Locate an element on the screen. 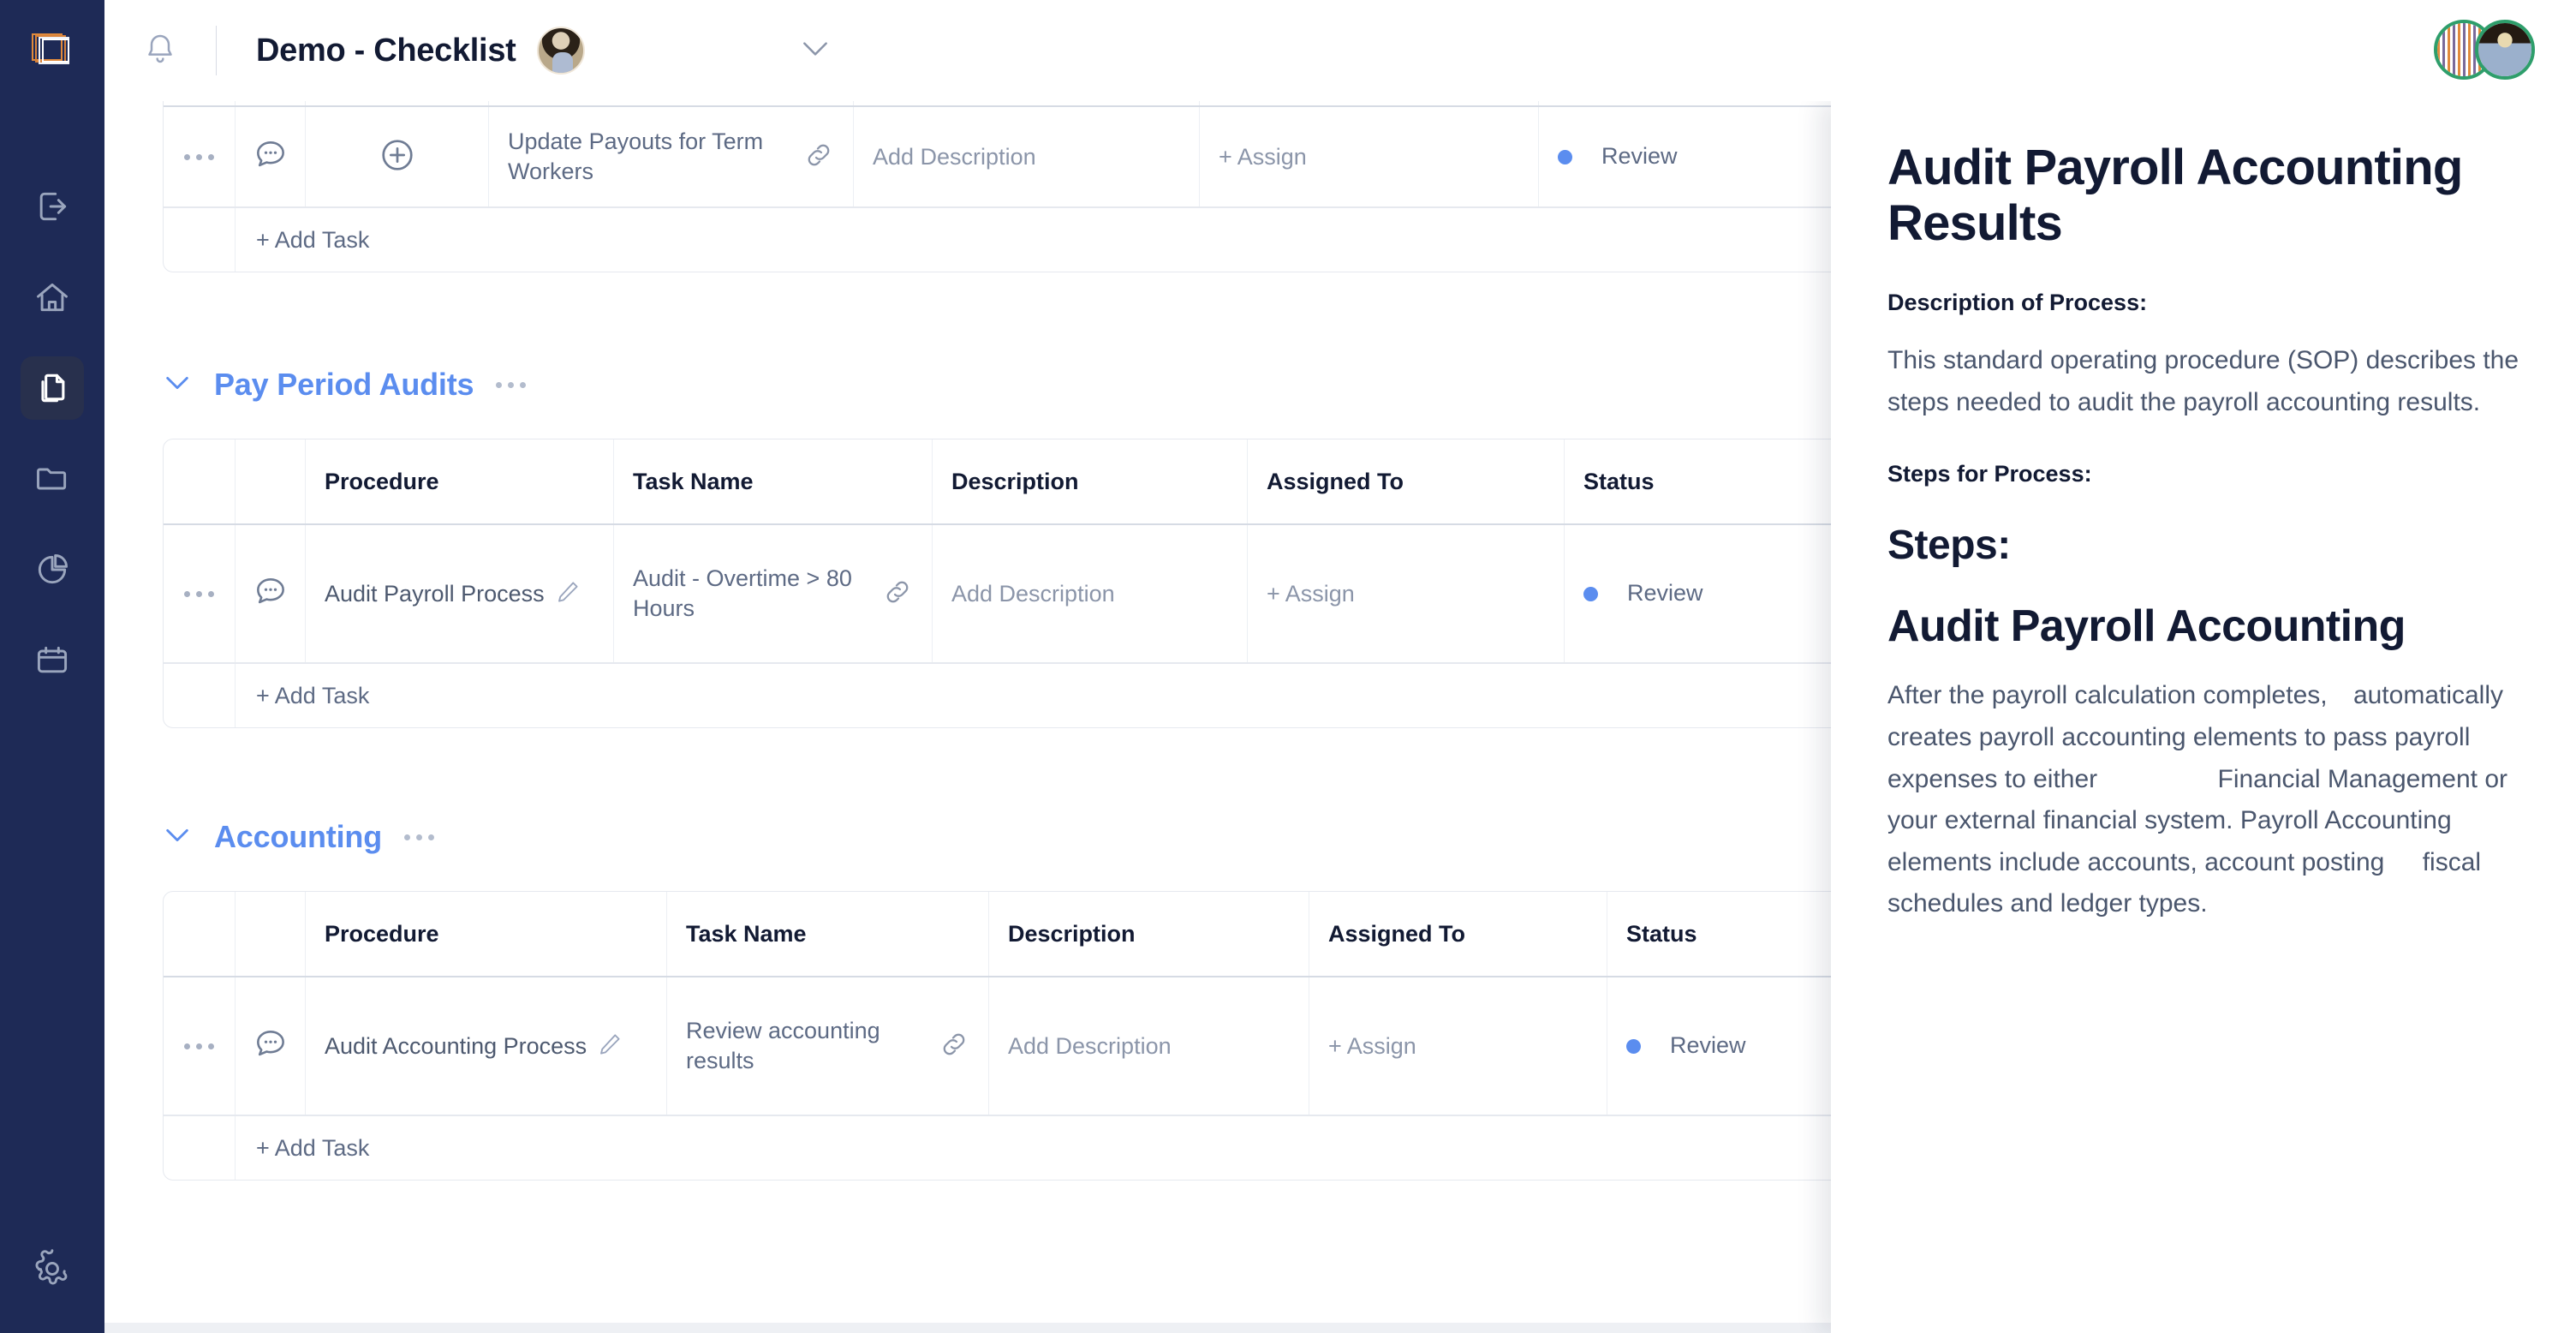 This screenshot has height=1333, width=2576. notifications-button is located at coordinates (160, 51).